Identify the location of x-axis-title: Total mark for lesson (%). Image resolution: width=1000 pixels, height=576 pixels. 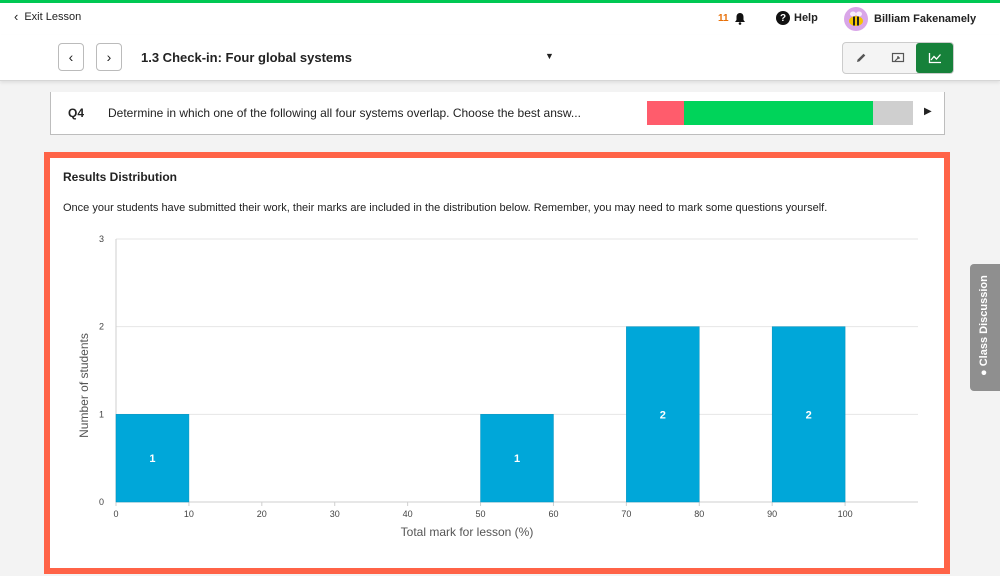
(467, 532).